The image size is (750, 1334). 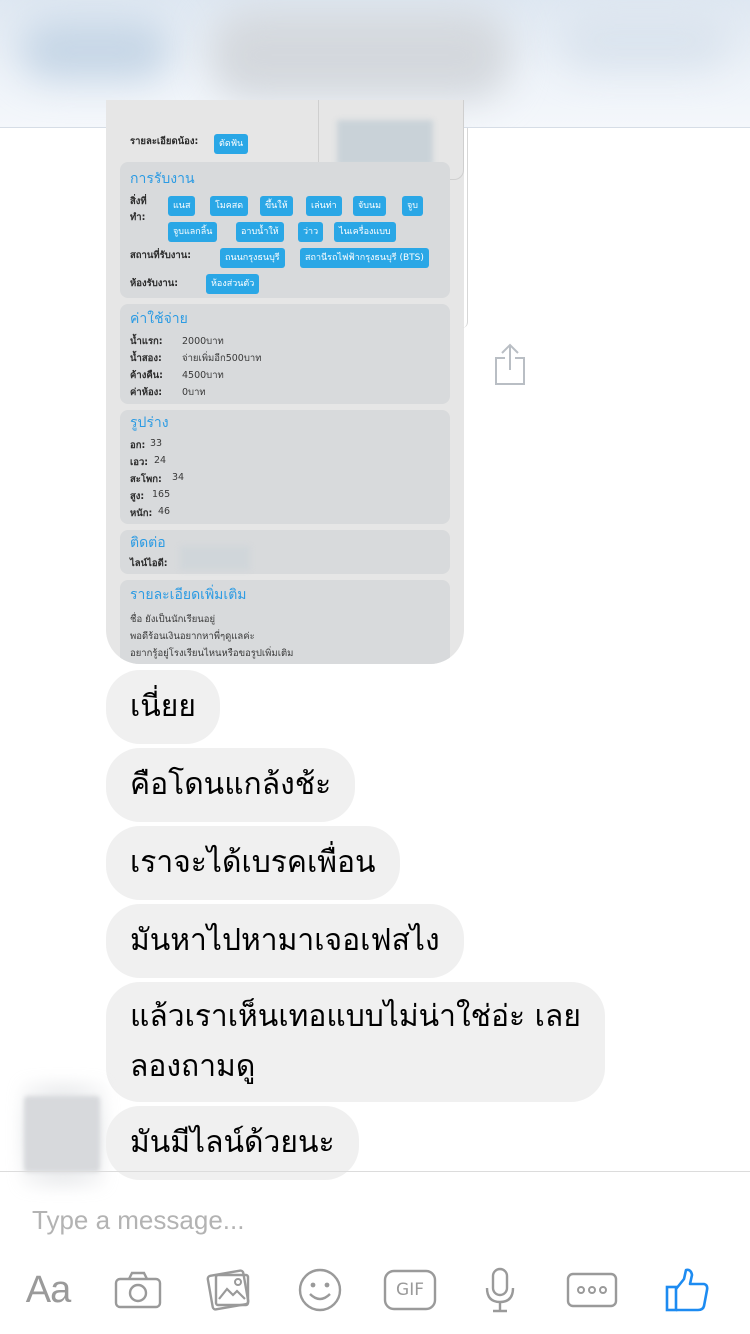 I want to click on body-label: สะโพก:, so click(x=146, y=479).